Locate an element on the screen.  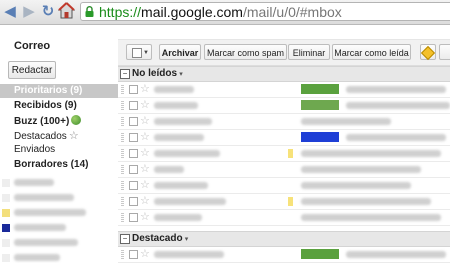
more-button is located at coordinates (444, 52).